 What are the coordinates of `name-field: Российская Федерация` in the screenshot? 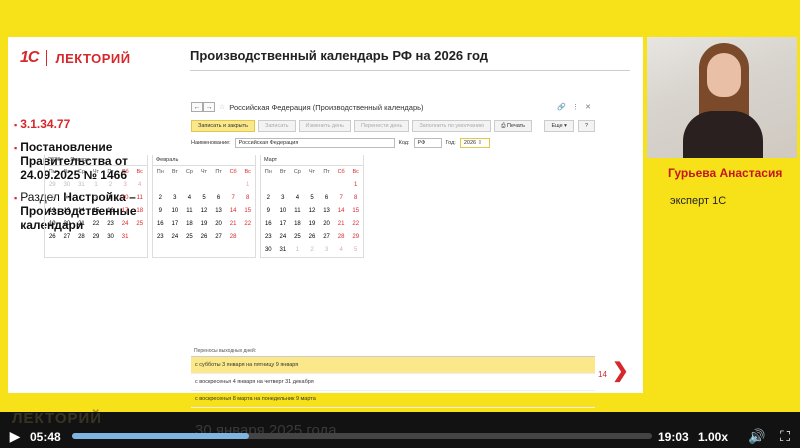 It's located at (314, 143).